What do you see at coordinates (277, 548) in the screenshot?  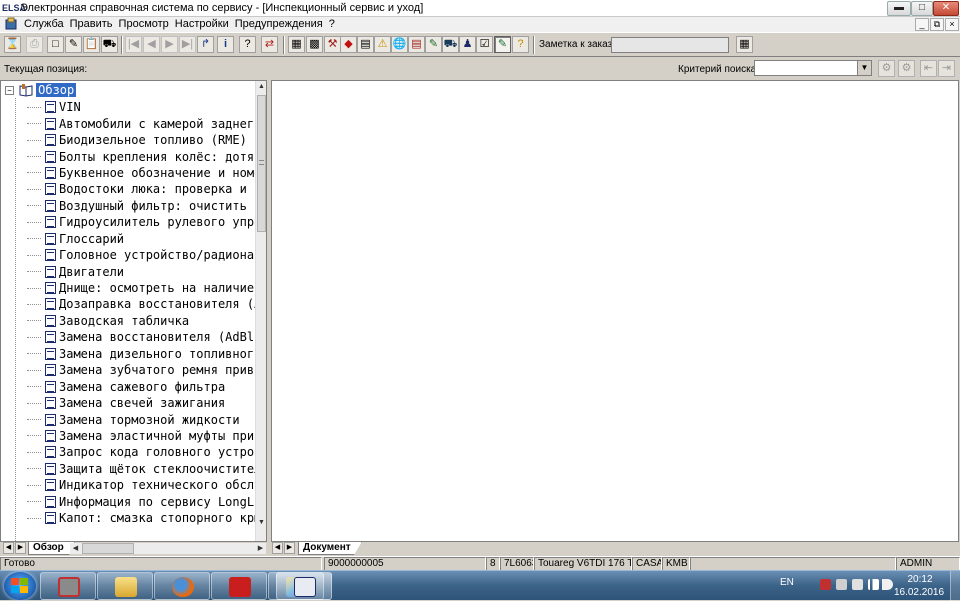 I see `doc-tab-prev-icon: ◀` at bounding box center [277, 548].